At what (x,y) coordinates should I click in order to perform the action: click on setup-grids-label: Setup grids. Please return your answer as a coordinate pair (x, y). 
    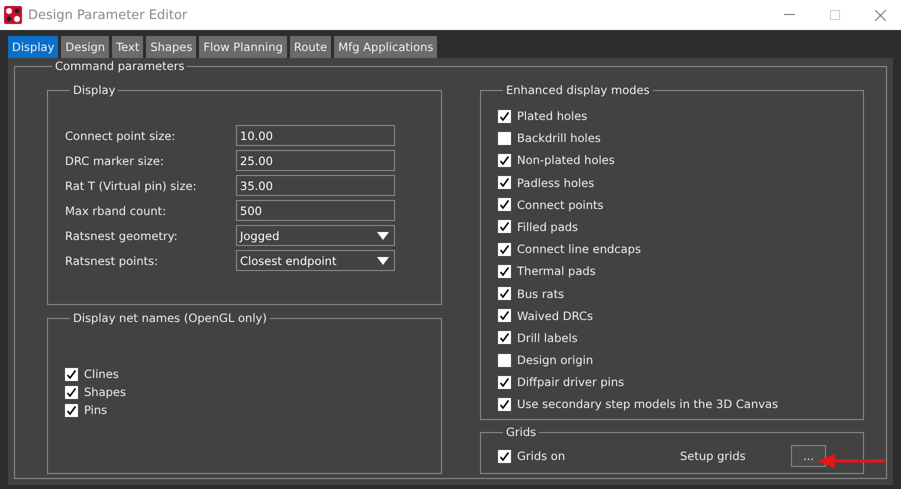
    Looking at the image, I should click on (713, 456).